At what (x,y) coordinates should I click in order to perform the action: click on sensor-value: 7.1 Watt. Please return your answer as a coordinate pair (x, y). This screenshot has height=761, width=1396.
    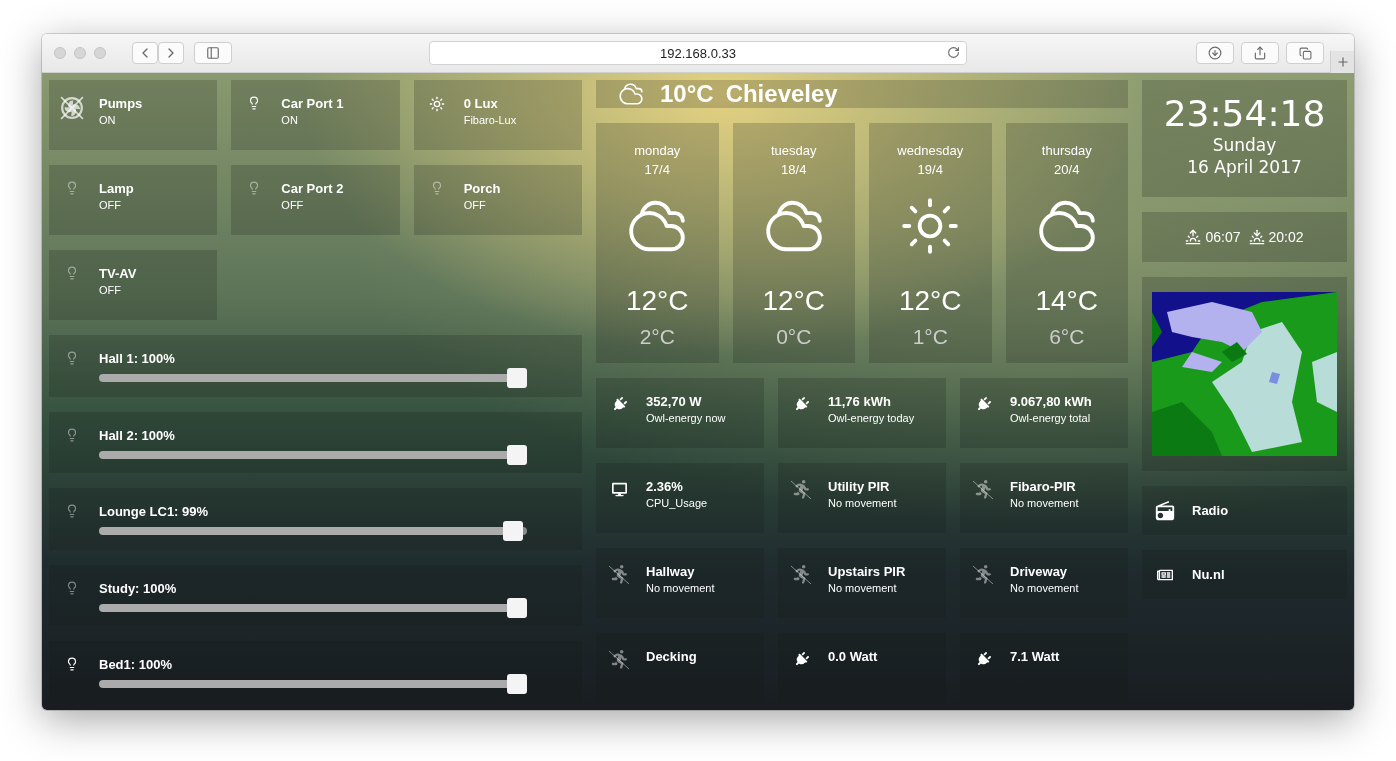
    Looking at the image, I should click on (1035, 656).